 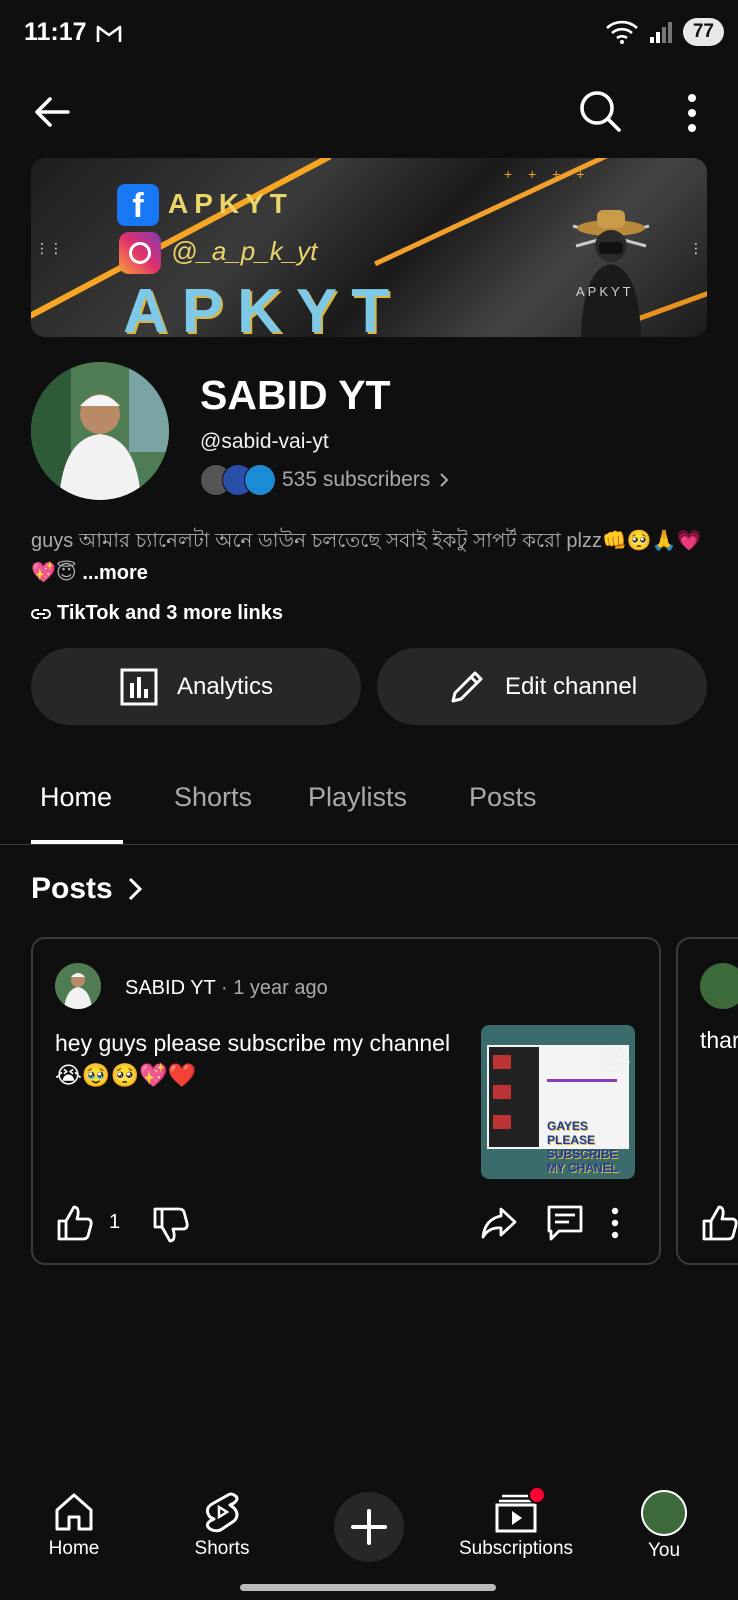 I want to click on banner-brand-text: APKYT, so click(x=263, y=307).